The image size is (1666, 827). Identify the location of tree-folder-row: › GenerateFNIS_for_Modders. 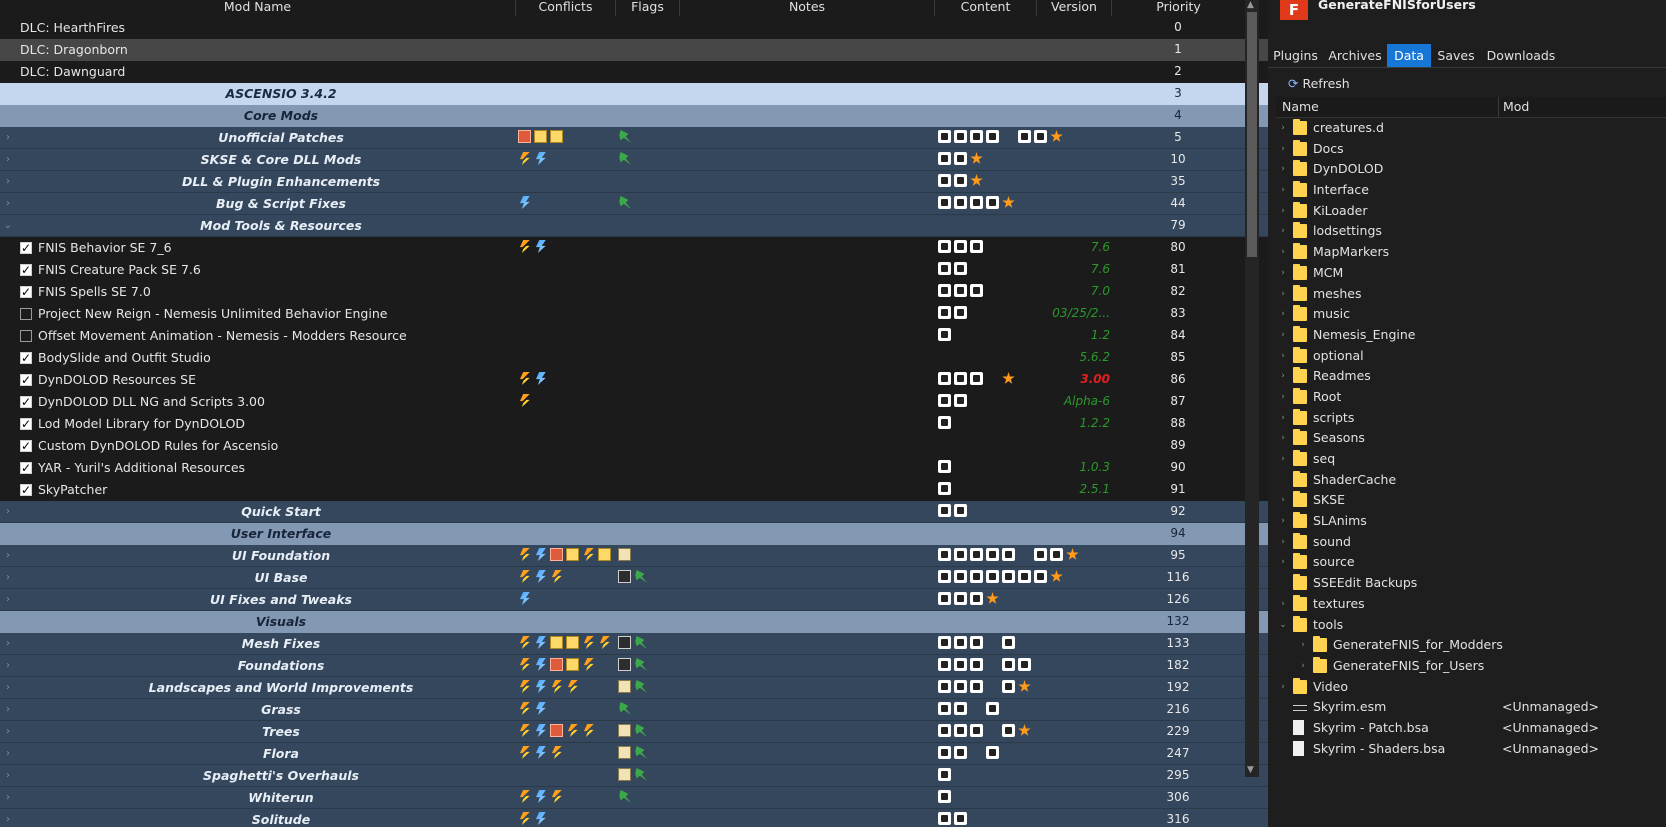
(1471, 645).